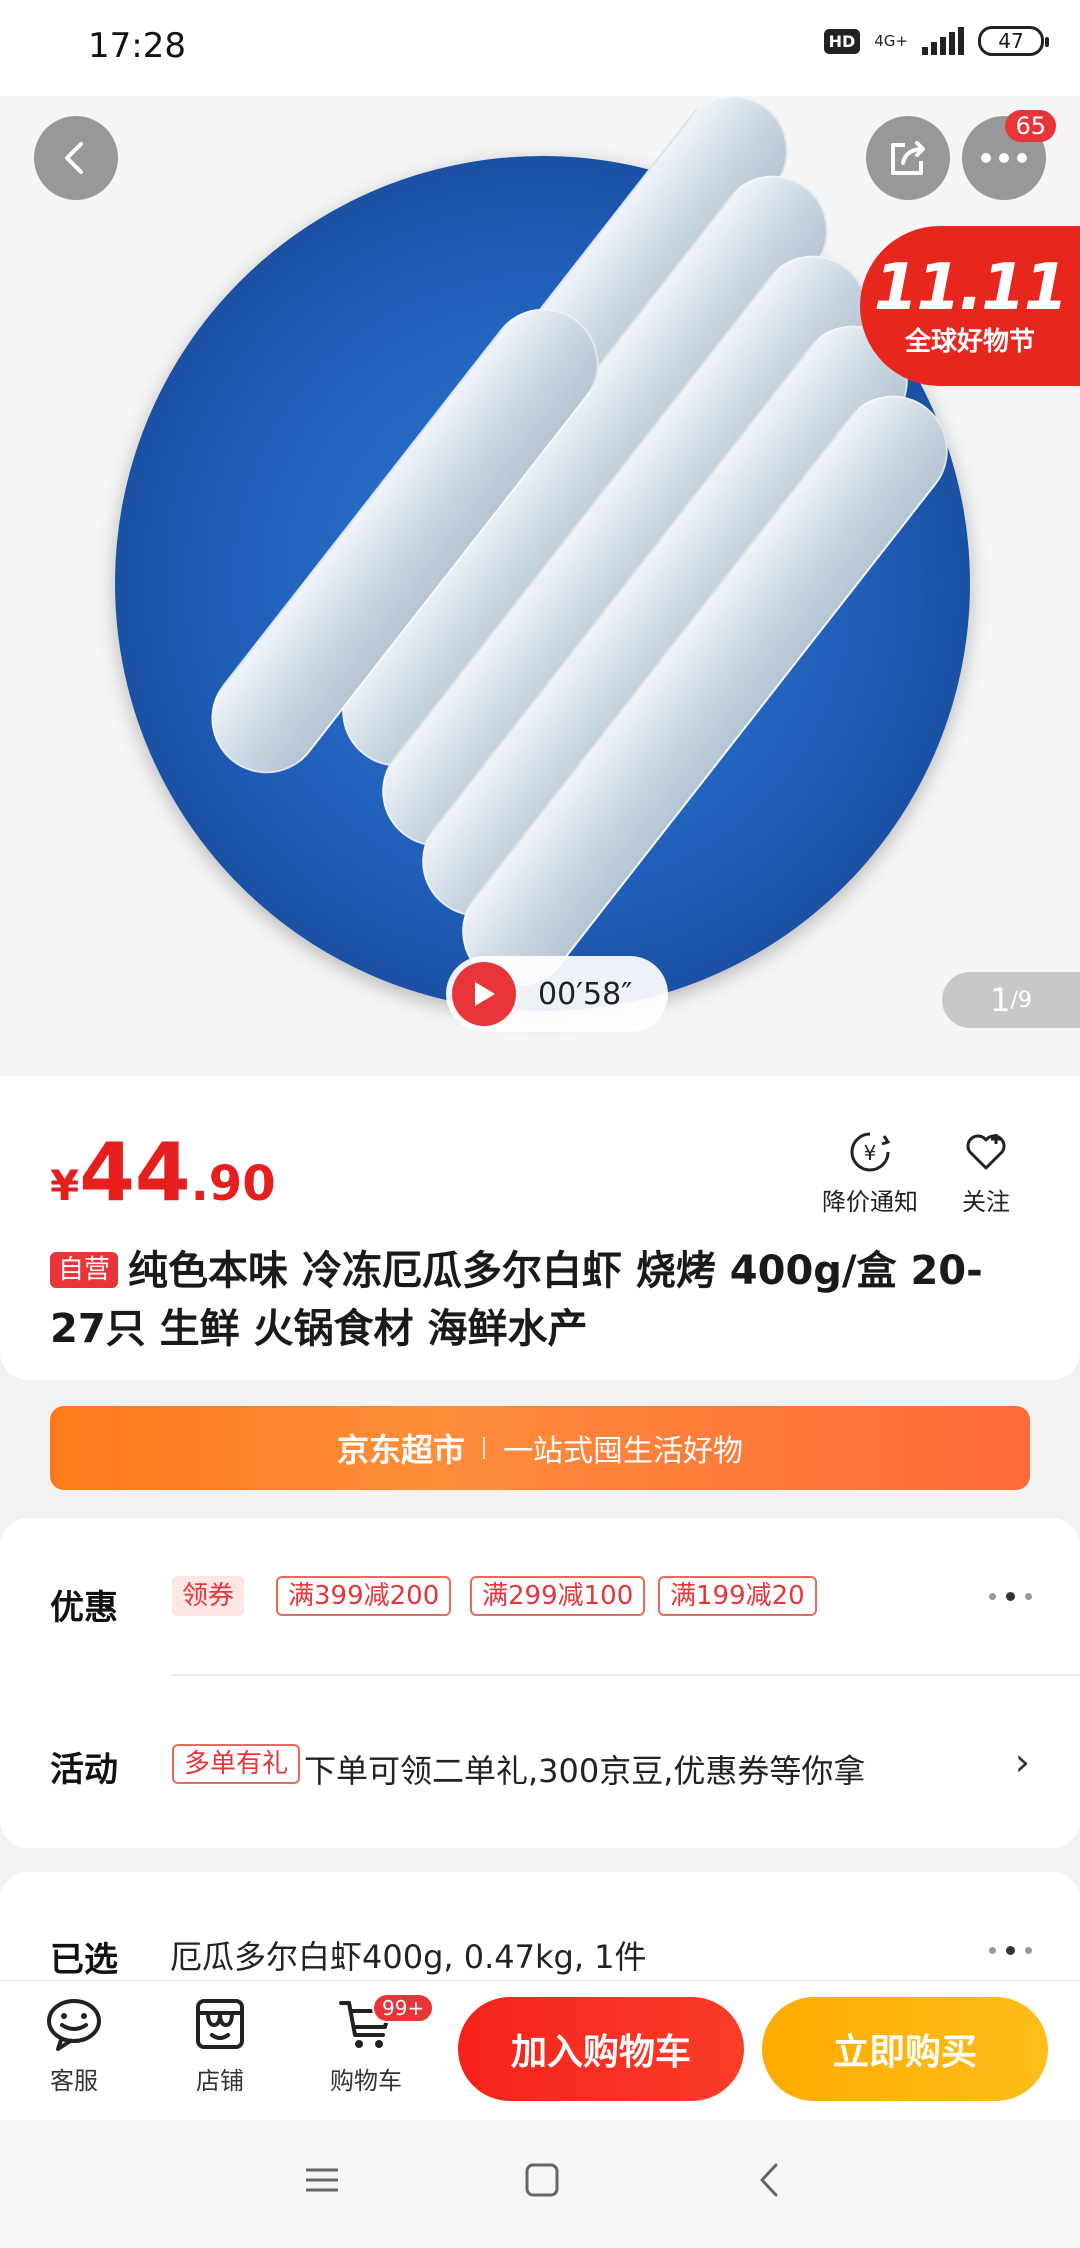  I want to click on activity-label: 活动, so click(84, 1770).